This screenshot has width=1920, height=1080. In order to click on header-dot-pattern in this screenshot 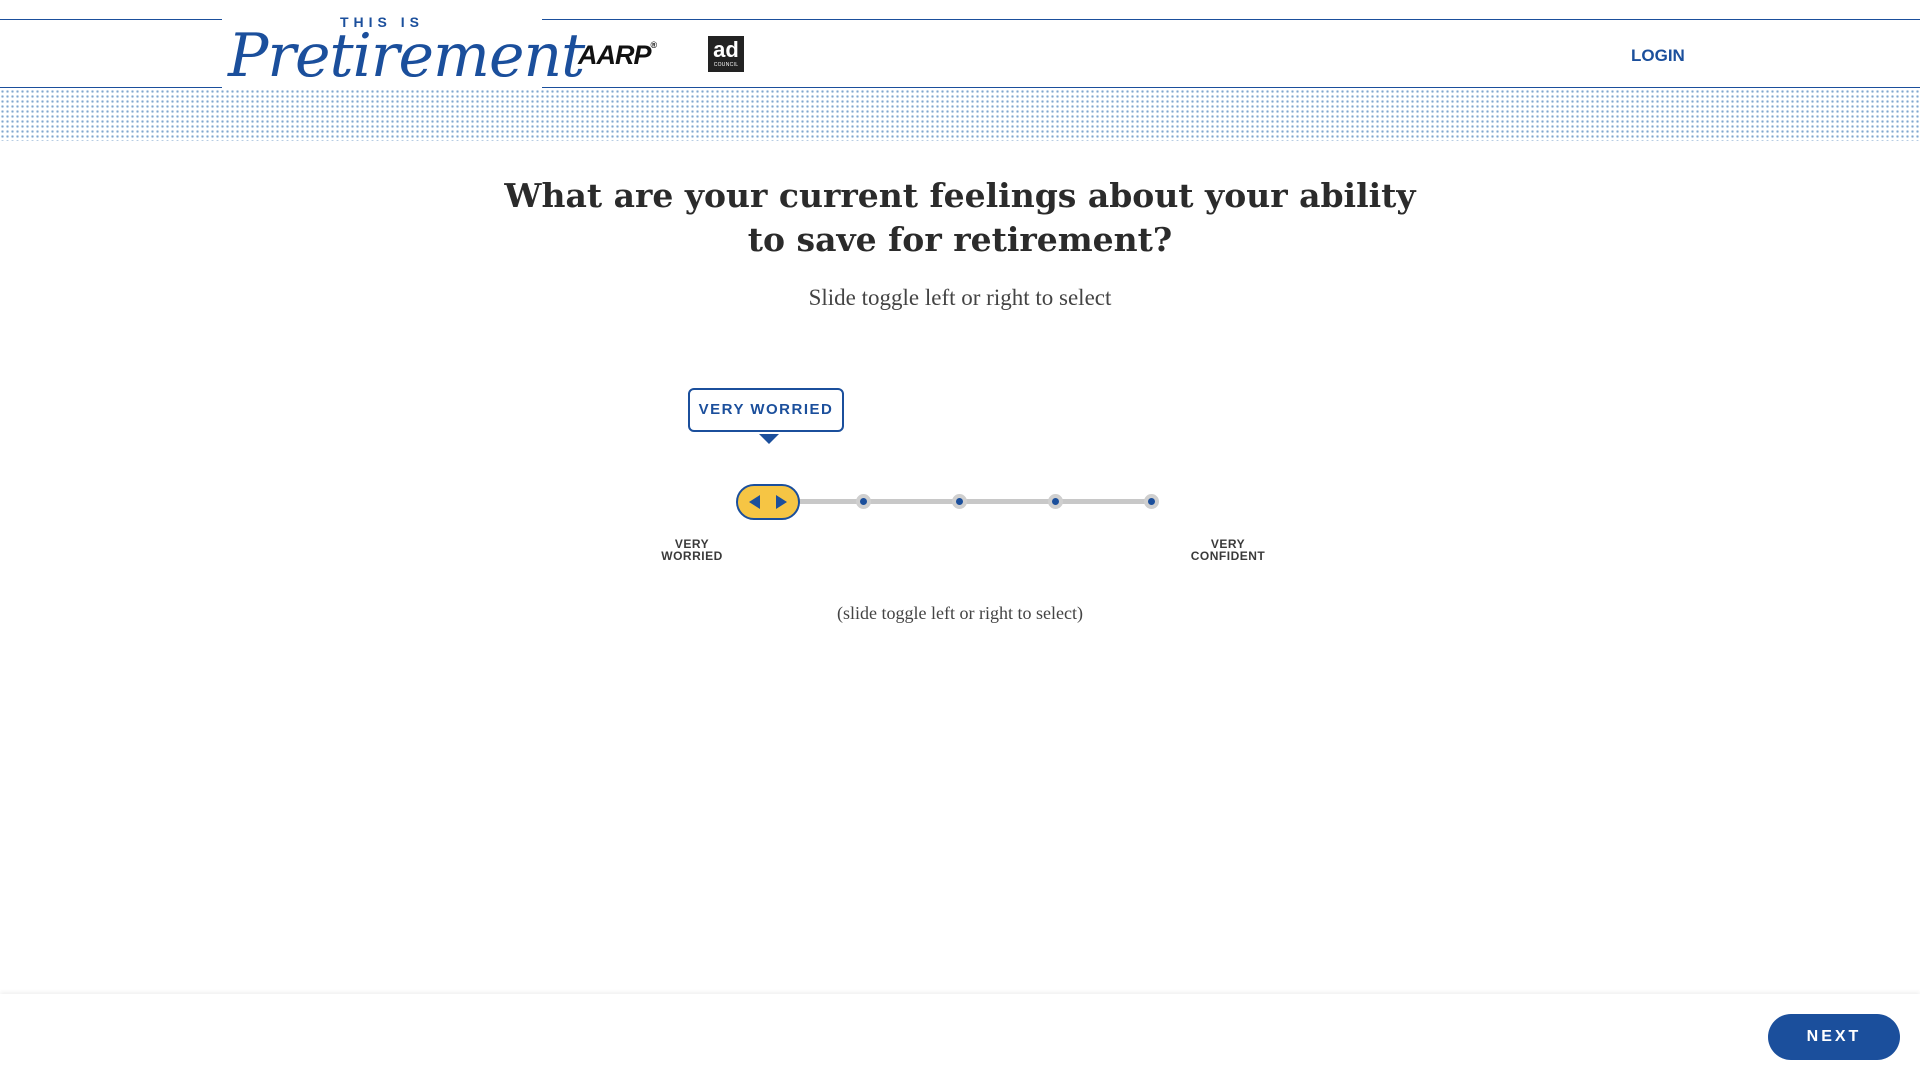, I will do `click(960, 115)`.